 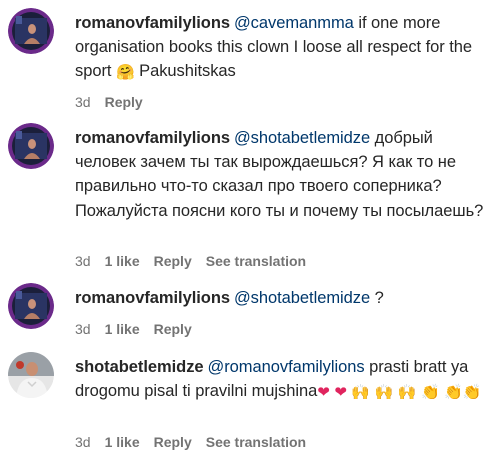 What do you see at coordinates (139, 367) in the screenshot?
I see `comment-username: shotabetlemidze` at bounding box center [139, 367].